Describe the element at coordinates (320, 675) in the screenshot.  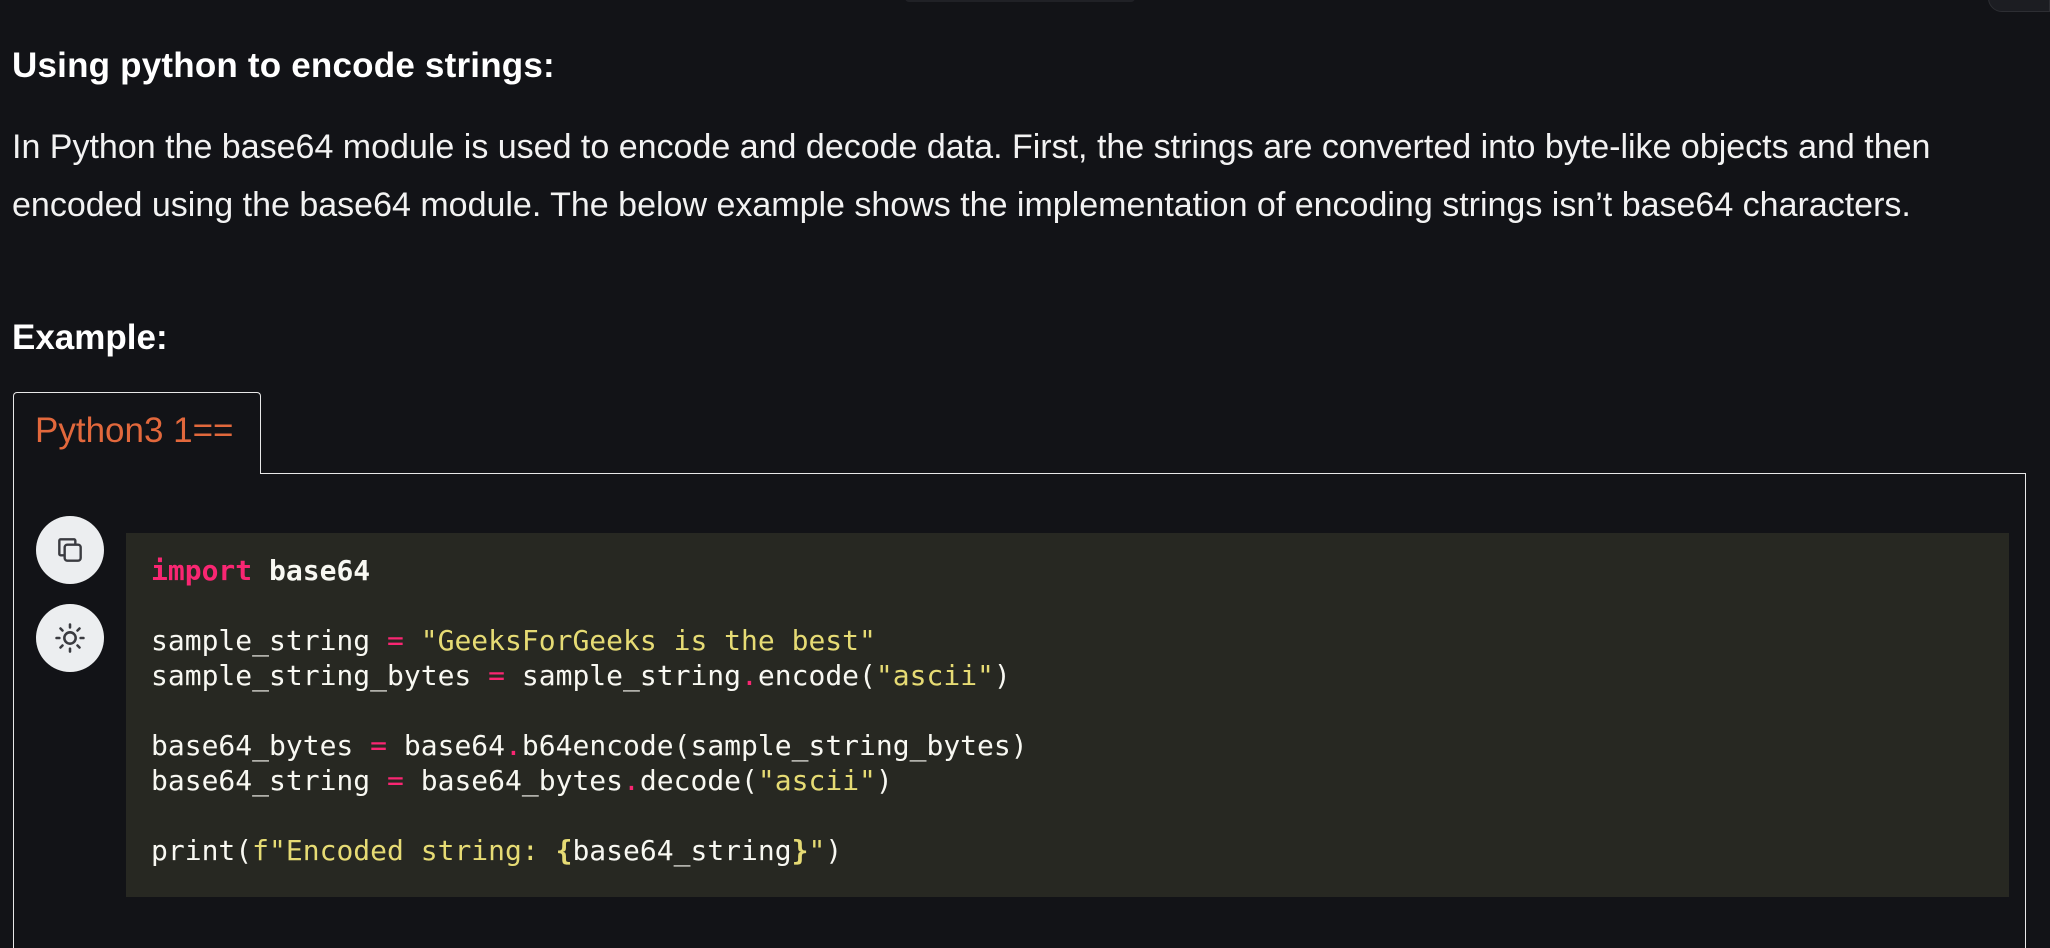
I see `code-variable: sample_string_bytes` at that location.